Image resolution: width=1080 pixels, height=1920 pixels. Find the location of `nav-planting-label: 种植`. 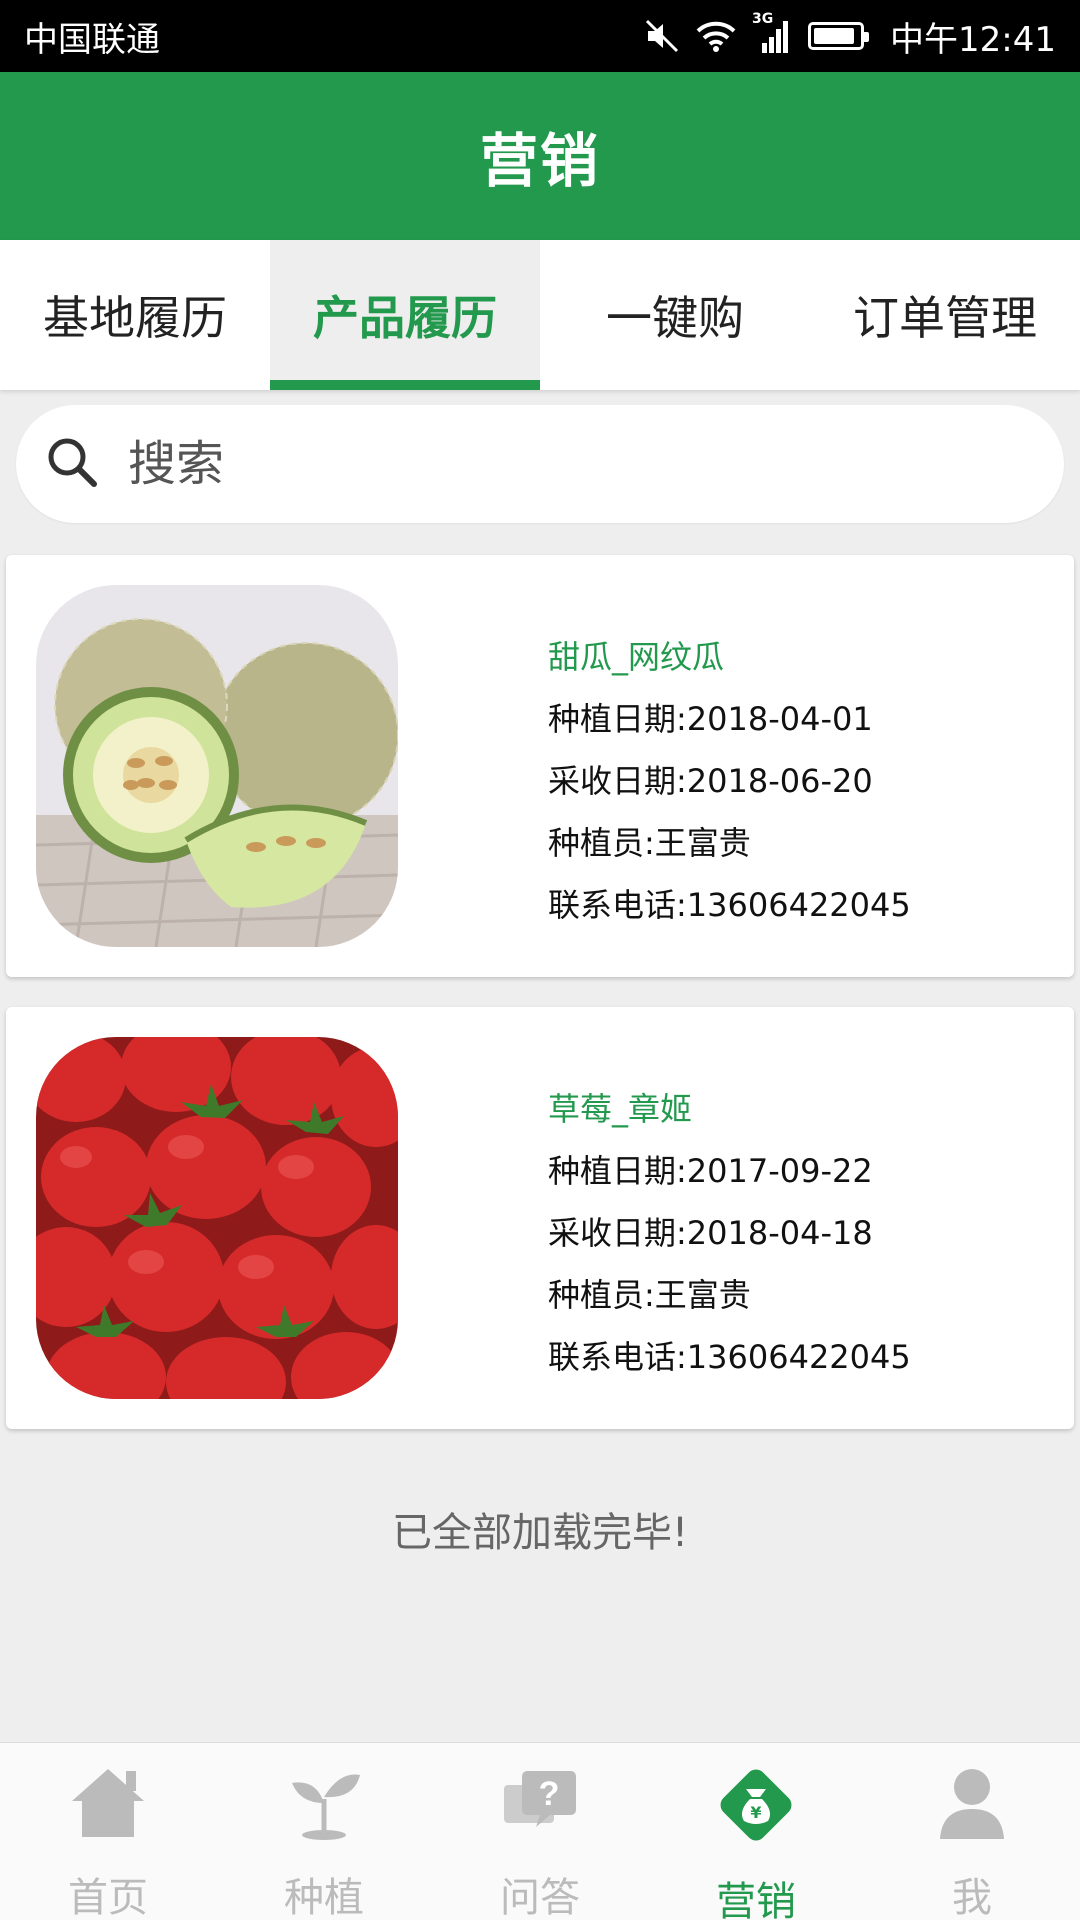

nav-planting-label: 种植 is located at coordinates (324, 1897).